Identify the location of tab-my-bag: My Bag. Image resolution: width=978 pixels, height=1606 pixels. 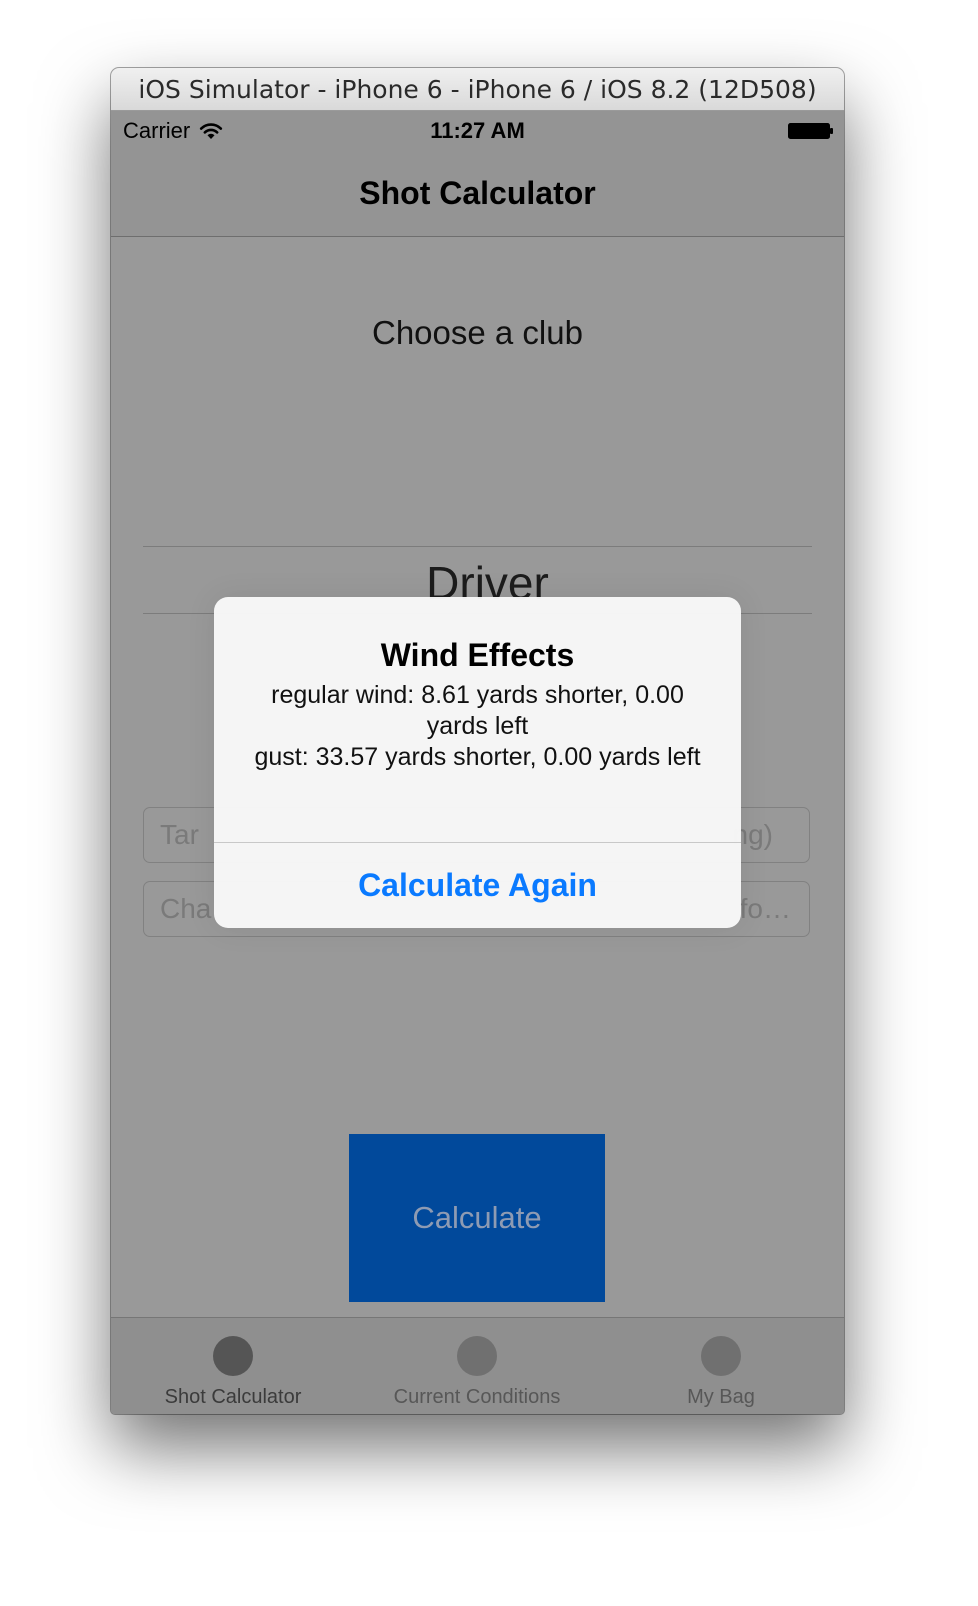
(721, 1366).